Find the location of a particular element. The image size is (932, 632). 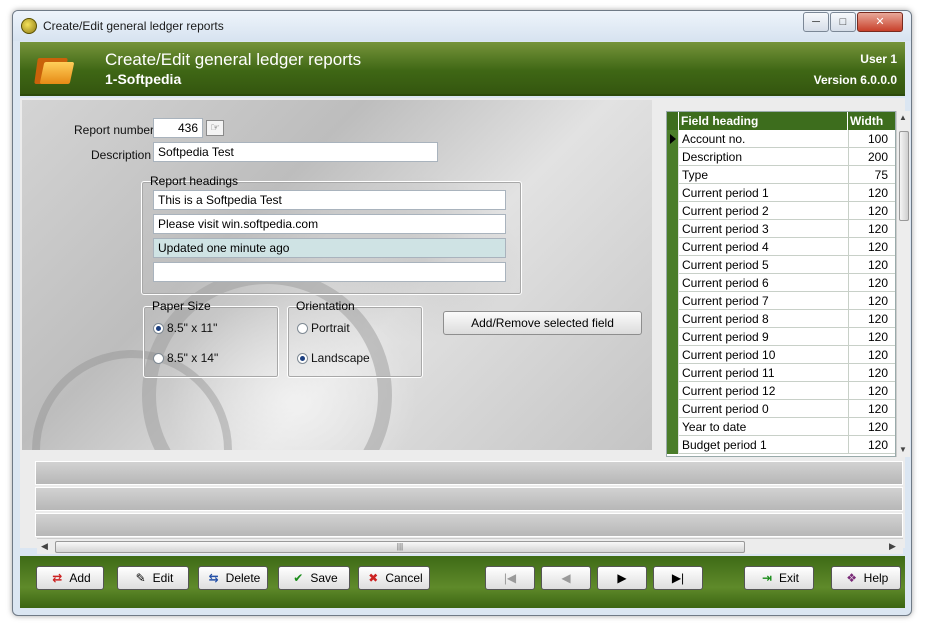

last-record-button: ▶| is located at coordinates (678, 578).